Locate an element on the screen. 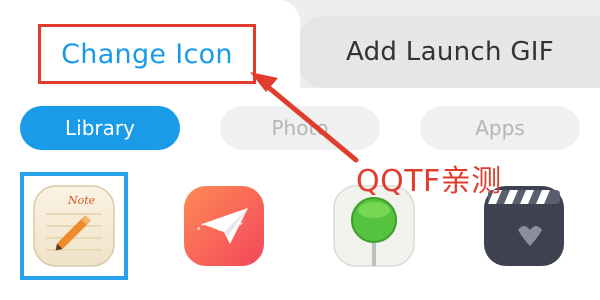 This screenshot has width=600, height=300. segment-photo-label: Photo is located at coordinates (300, 128).